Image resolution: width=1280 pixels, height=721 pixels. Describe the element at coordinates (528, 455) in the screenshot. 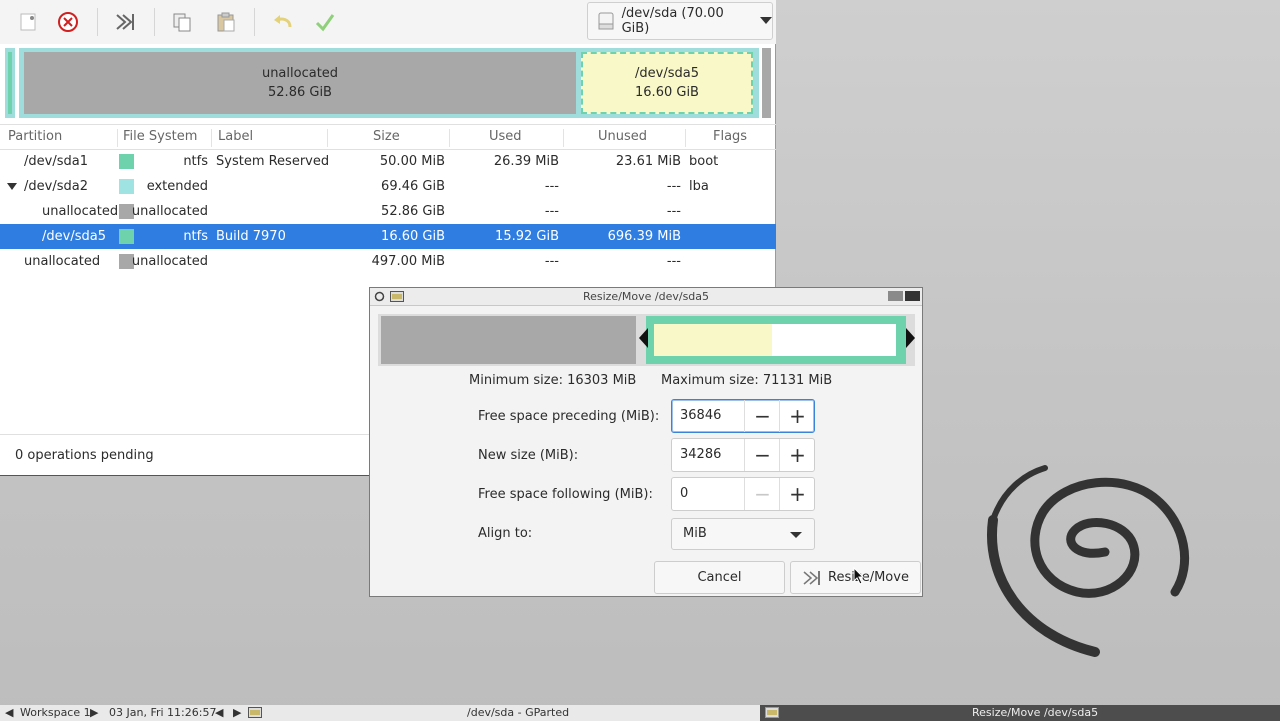

I see `new-size-label: New size (MiB):` at that location.